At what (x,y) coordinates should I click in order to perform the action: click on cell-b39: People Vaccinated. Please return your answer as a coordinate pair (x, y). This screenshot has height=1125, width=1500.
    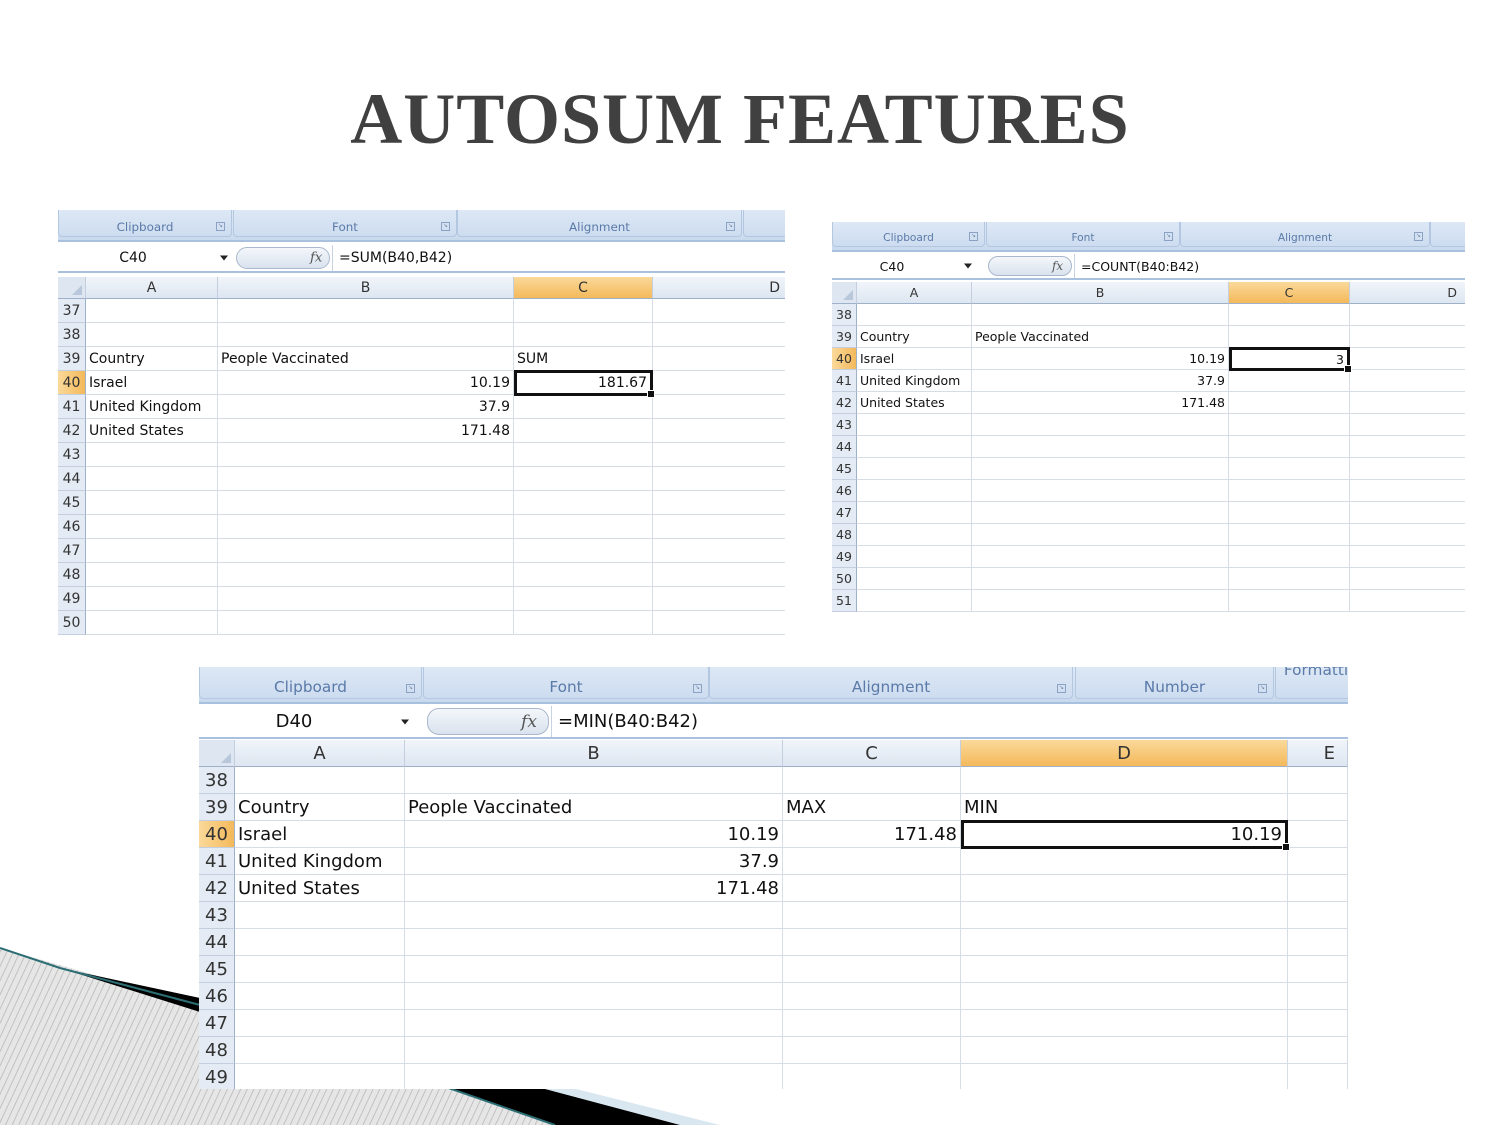
    Looking at the image, I should click on (594, 807).